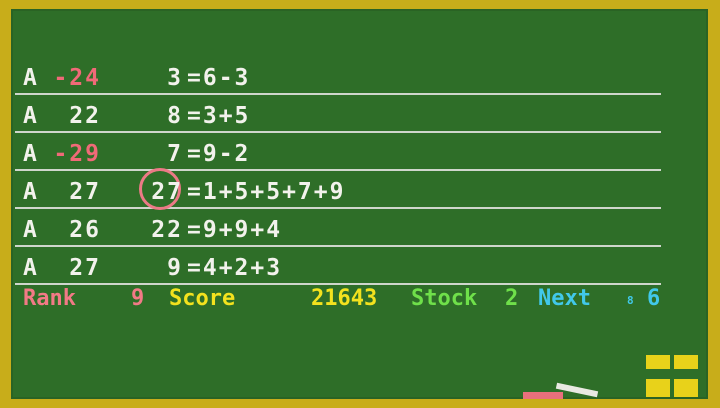 The height and width of the screenshot is (408, 720). What do you see at coordinates (219, 78) in the screenshot?
I see `equation-expression: =6-3` at bounding box center [219, 78].